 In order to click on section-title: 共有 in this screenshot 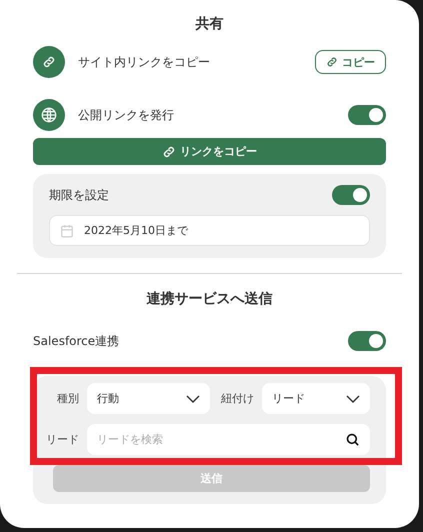, I will do `click(209, 24)`.